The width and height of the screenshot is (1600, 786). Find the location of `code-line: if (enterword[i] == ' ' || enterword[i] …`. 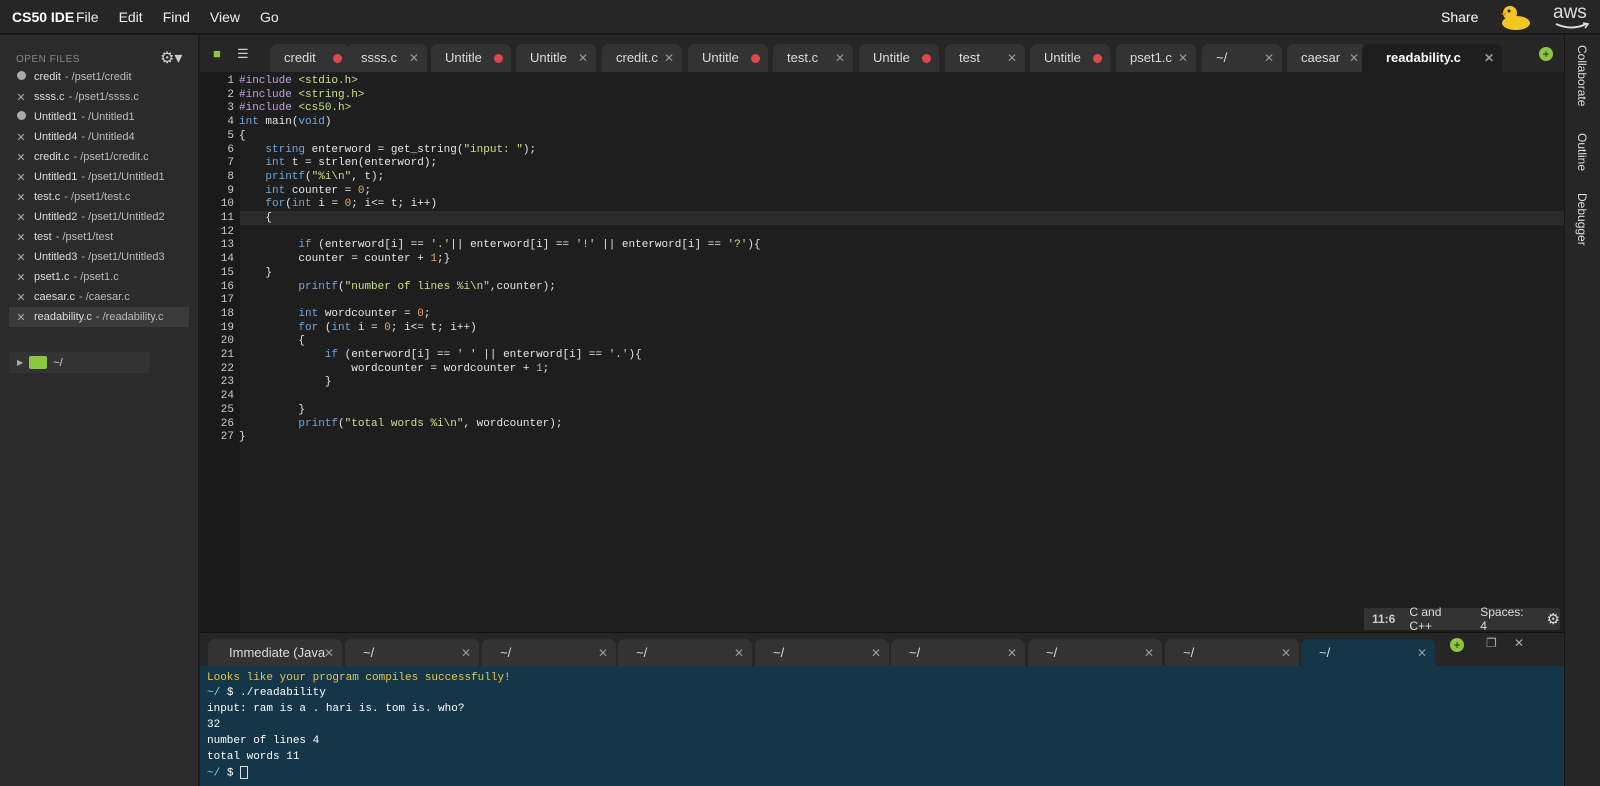

code-line: if (enterword[i] == ' ' || enterword[i] … is located at coordinates (440, 355).